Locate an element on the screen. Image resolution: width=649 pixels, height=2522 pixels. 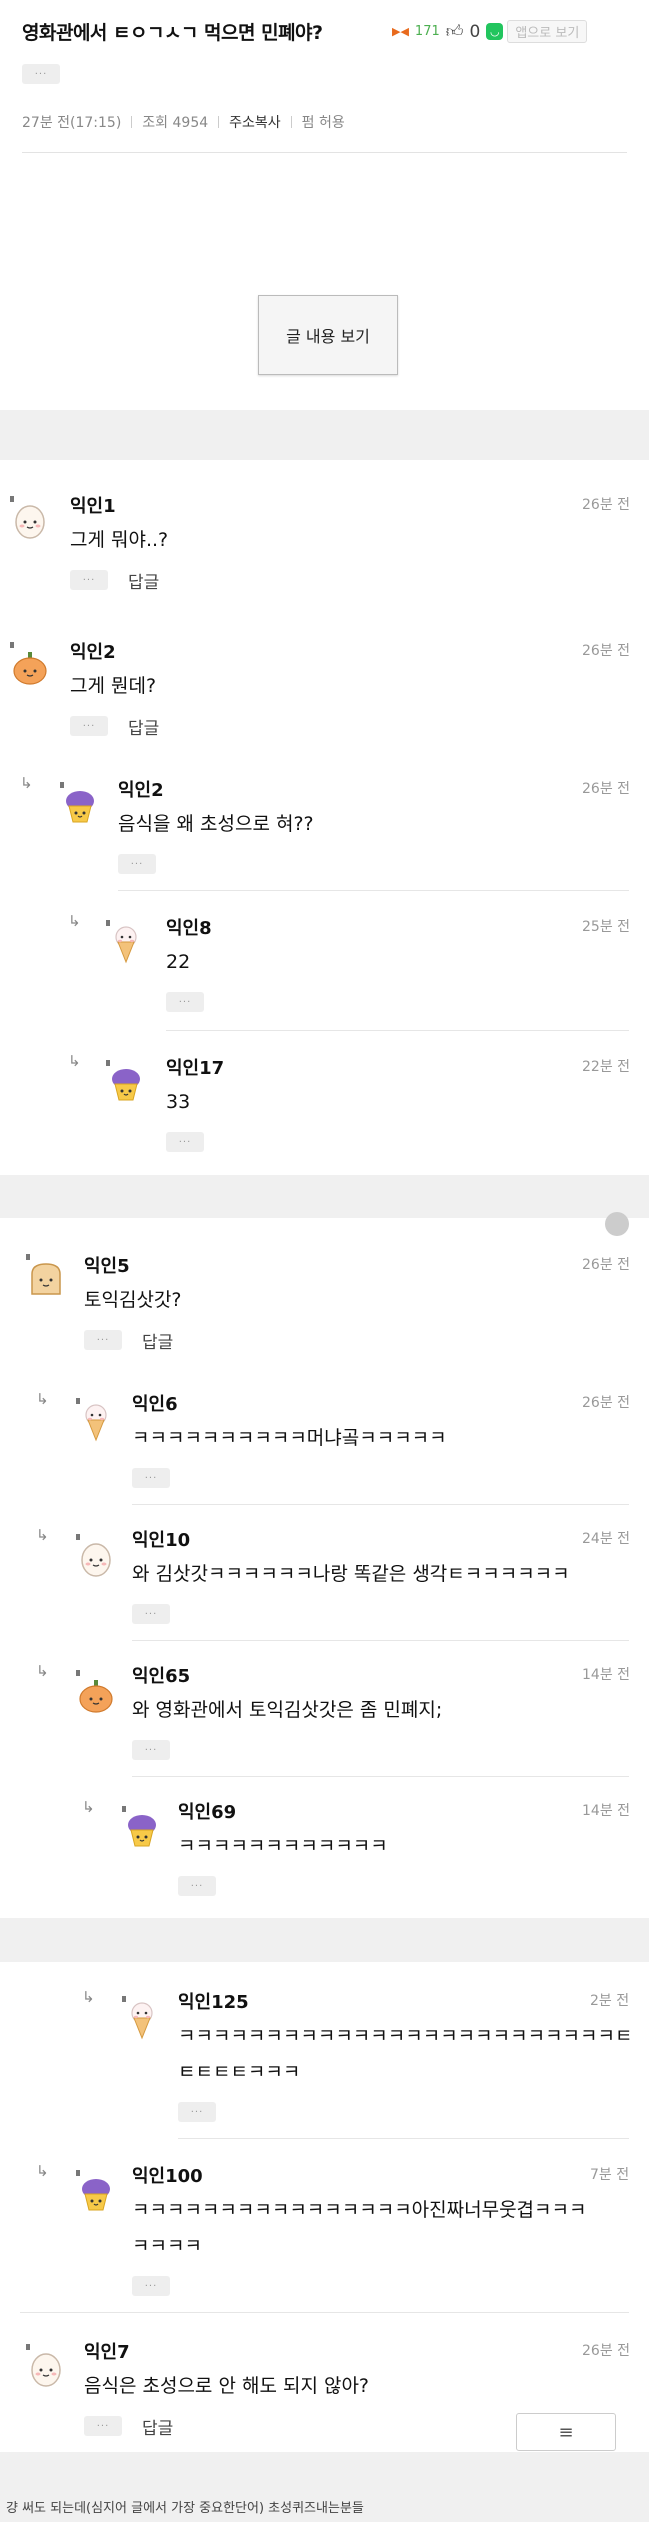
comment-author: 익인5 is located at coordinates (107, 1266).